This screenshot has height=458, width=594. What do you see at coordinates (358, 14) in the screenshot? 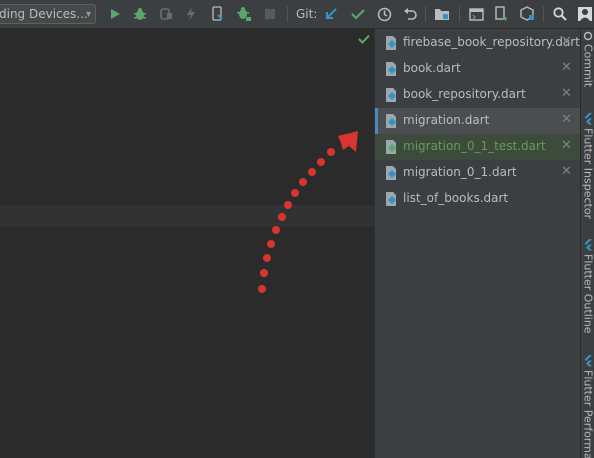
I see `git-commit-icon` at bounding box center [358, 14].